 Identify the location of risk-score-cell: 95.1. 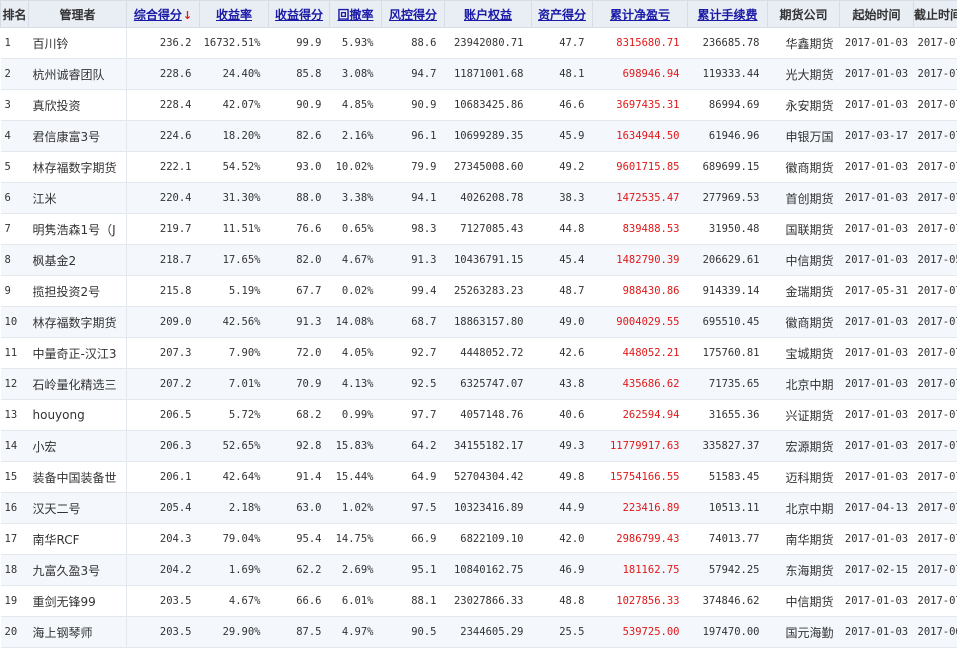
(413, 570).